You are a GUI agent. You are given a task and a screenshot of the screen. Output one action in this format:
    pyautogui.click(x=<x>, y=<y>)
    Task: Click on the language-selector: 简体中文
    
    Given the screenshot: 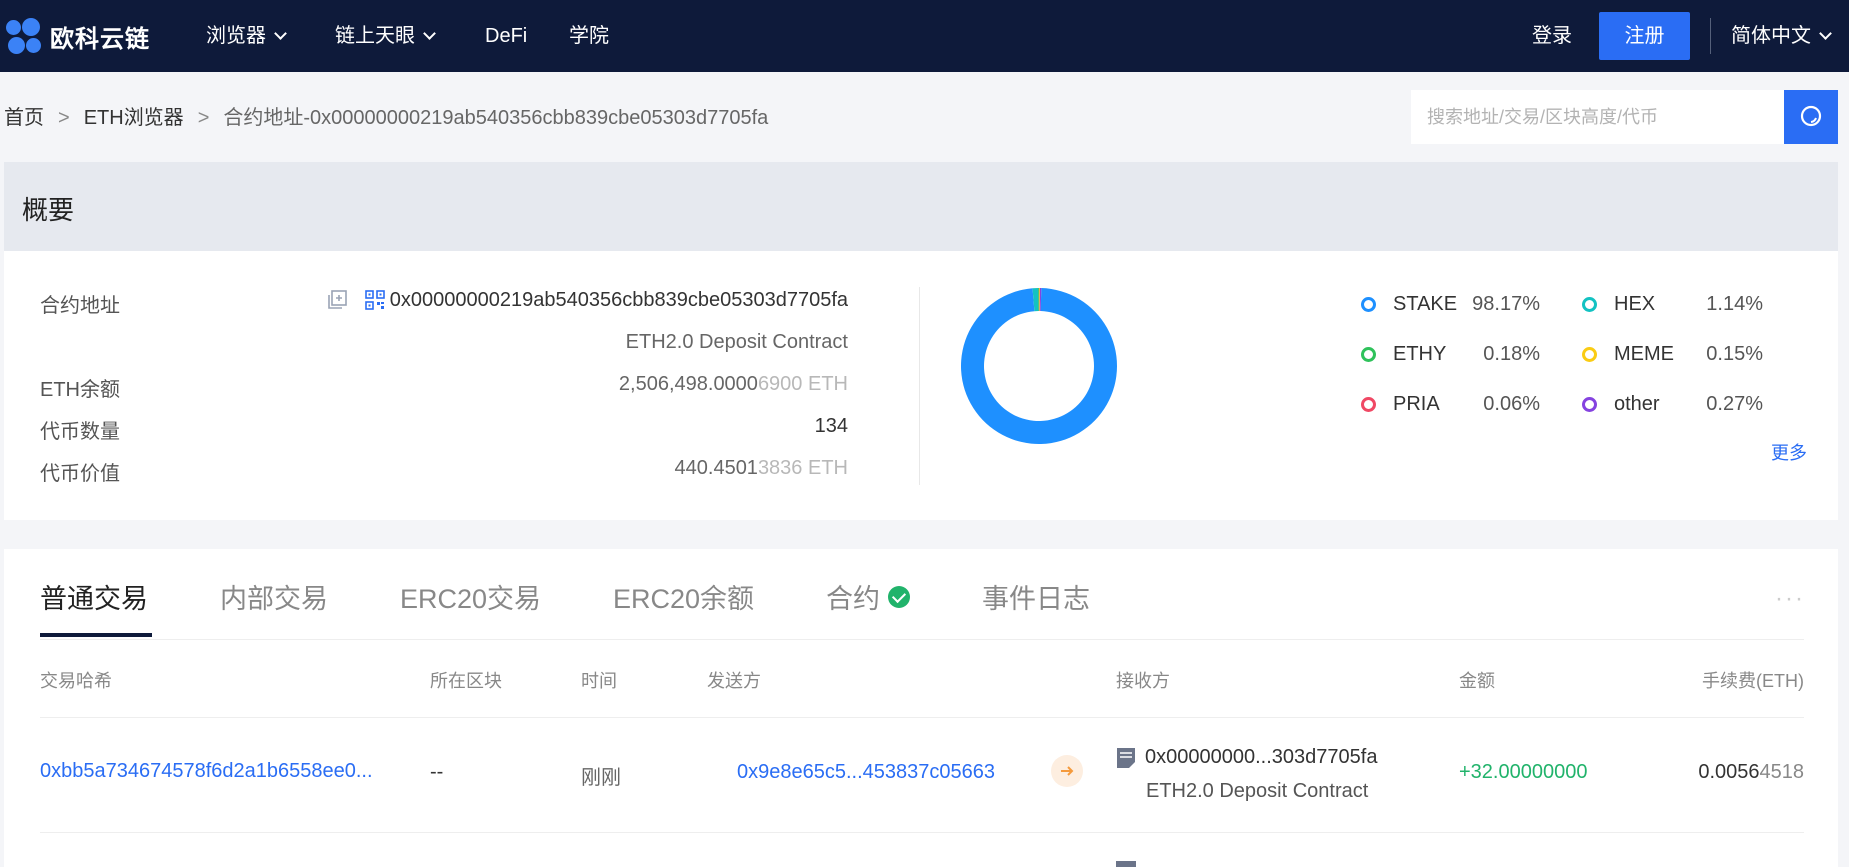 What is the action you would take?
    pyautogui.click(x=1781, y=36)
    